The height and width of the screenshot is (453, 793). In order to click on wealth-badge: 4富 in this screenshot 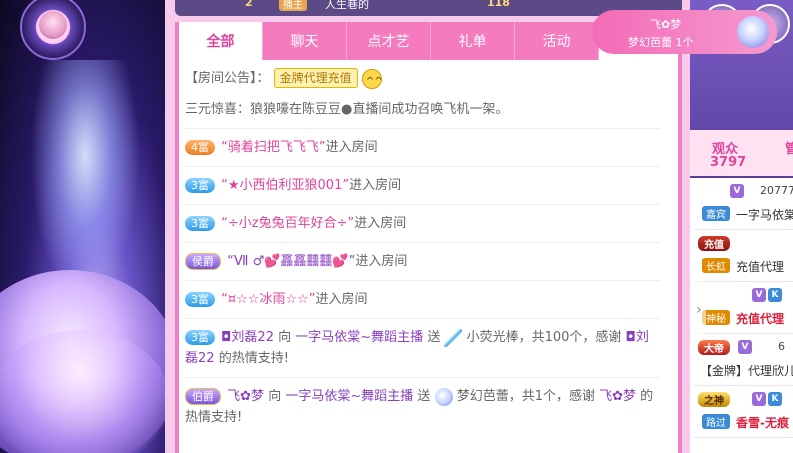, I will do `click(200, 147)`.